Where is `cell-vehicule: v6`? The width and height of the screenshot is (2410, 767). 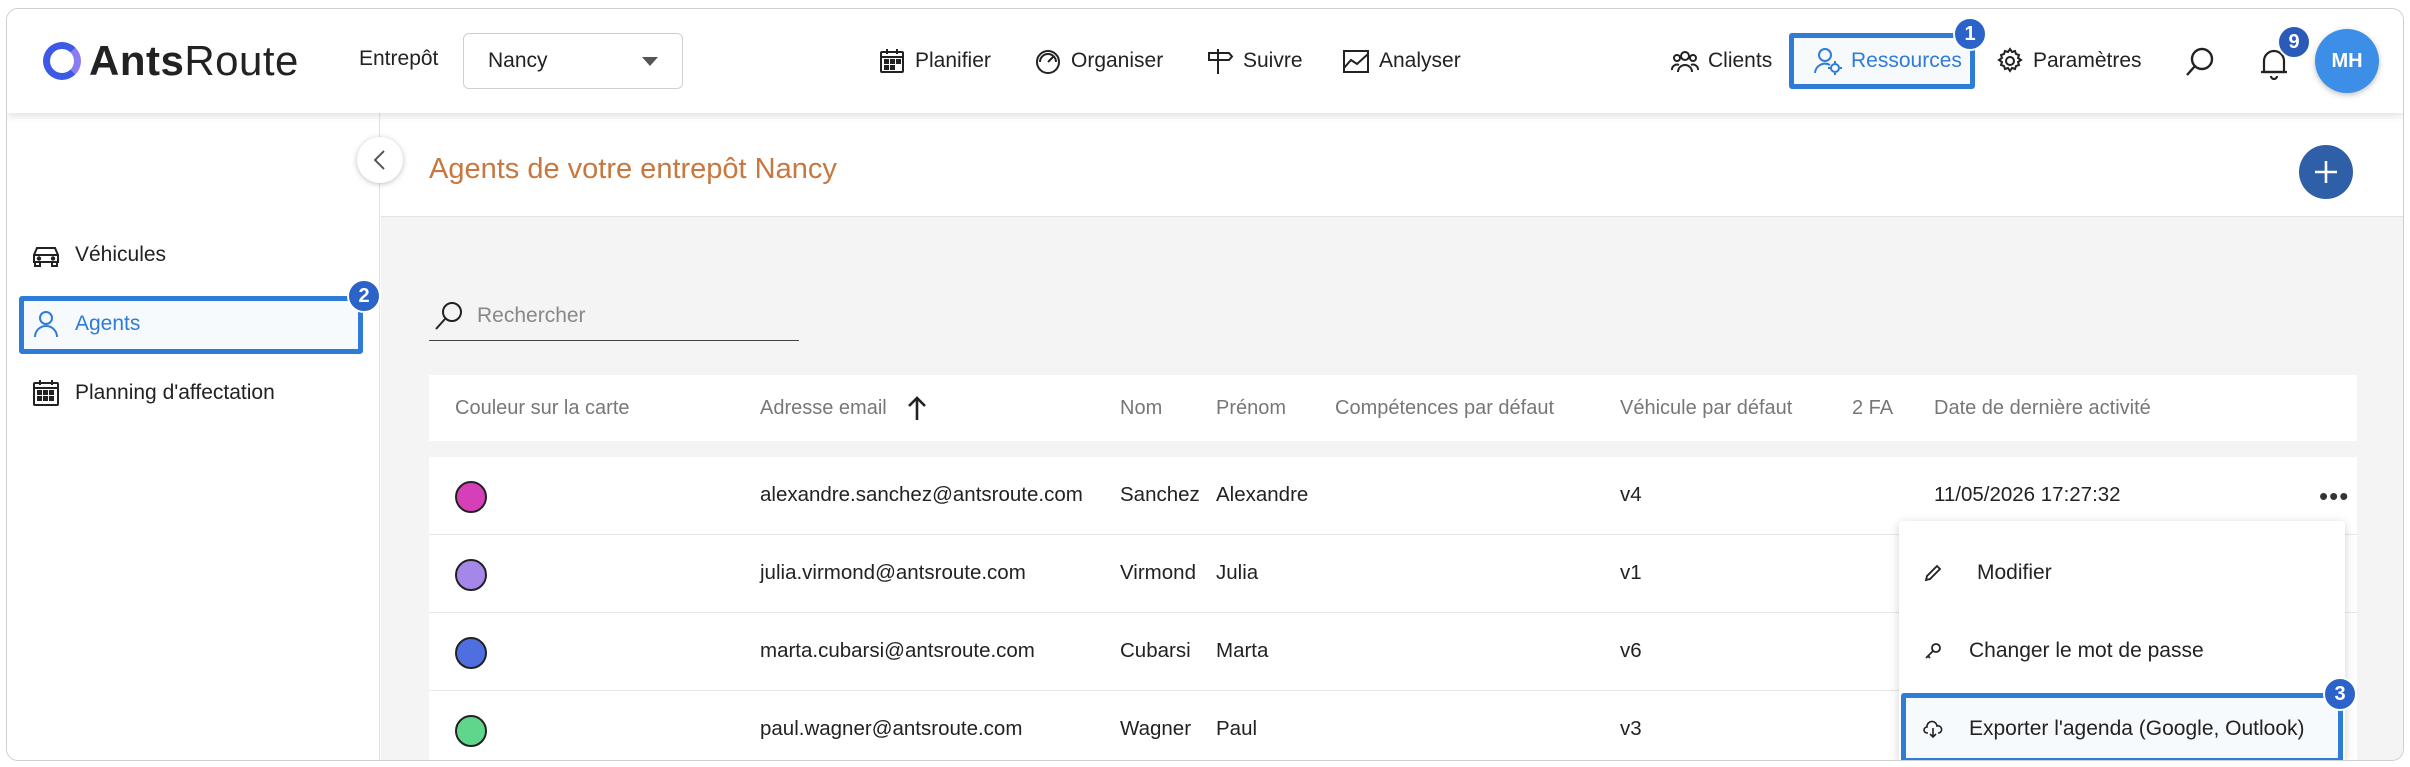 cell-vehicule: v6 is located at coordinates (1631, 650).